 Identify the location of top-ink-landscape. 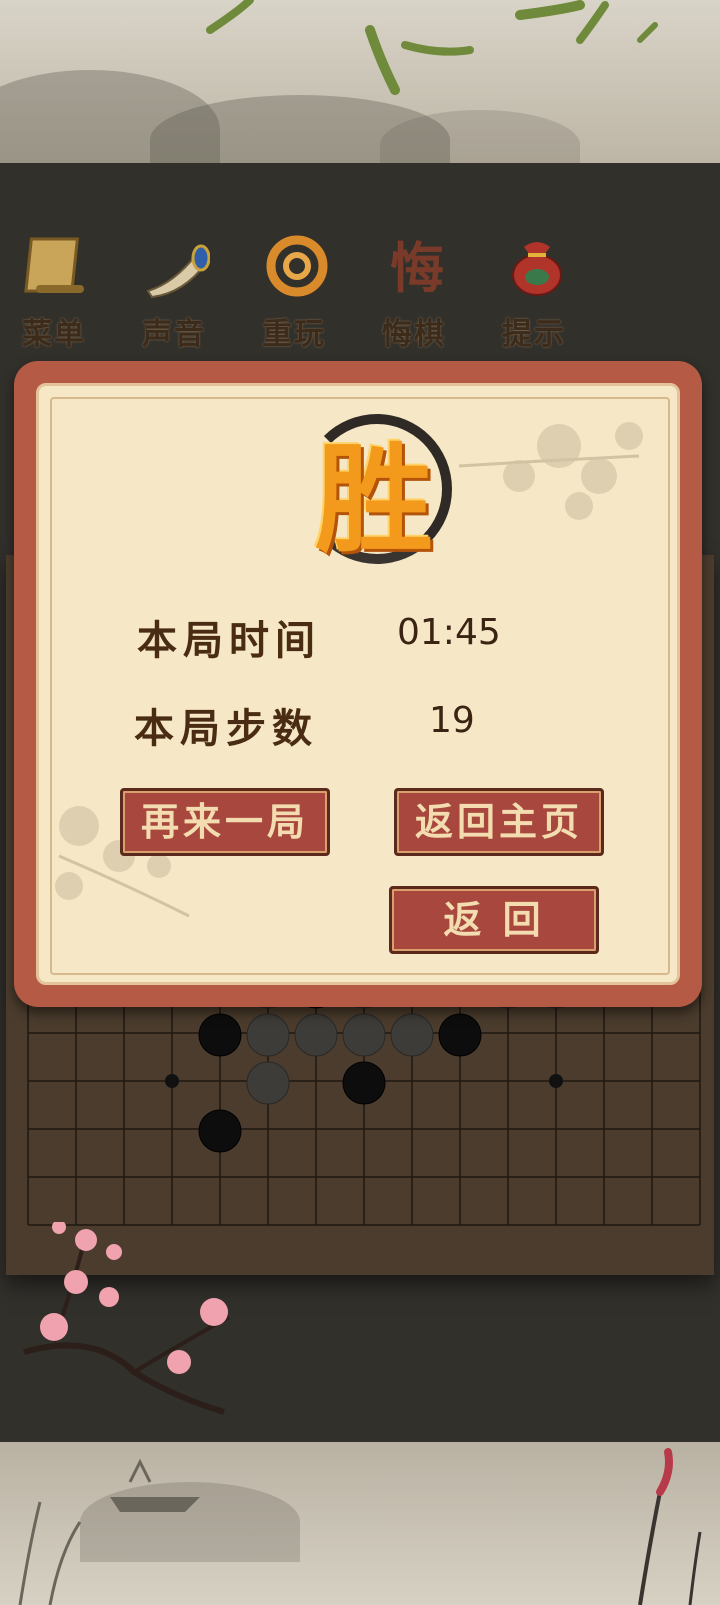
(360, 81).